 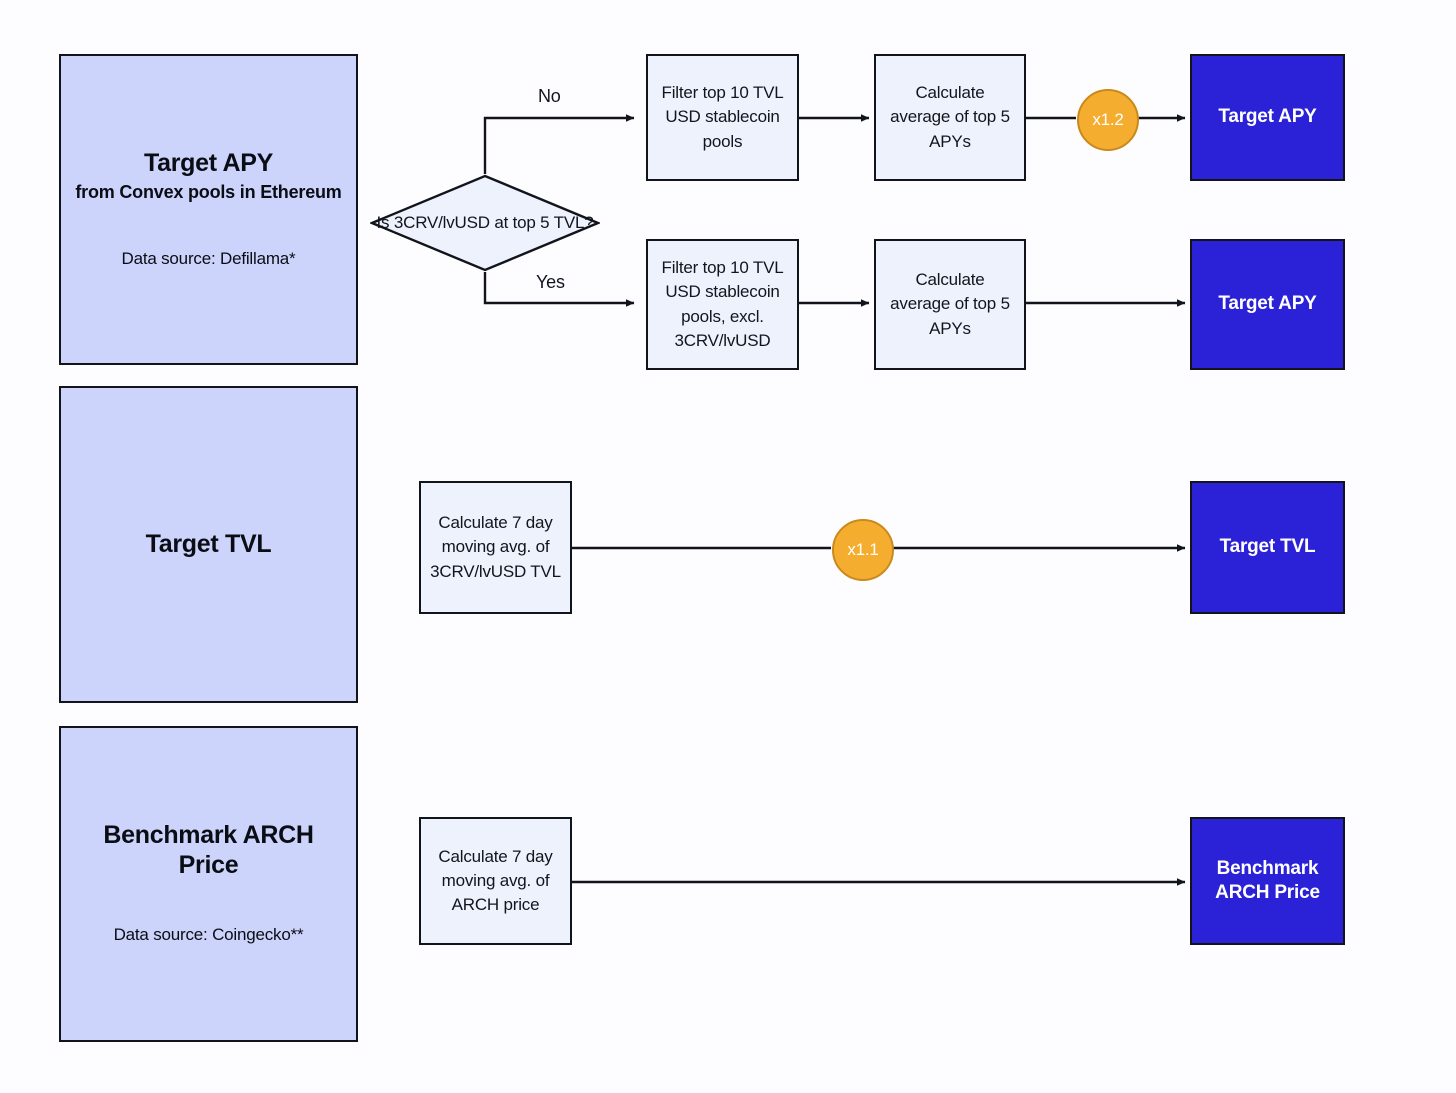 I want to click on multiplier-x1-2-label: x1.2, so click(x=1108, y=119).